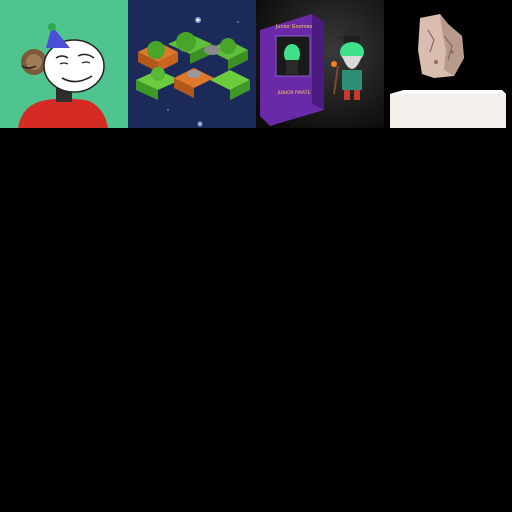  I want to click on thumbnail-avatar, so click(64, 64).